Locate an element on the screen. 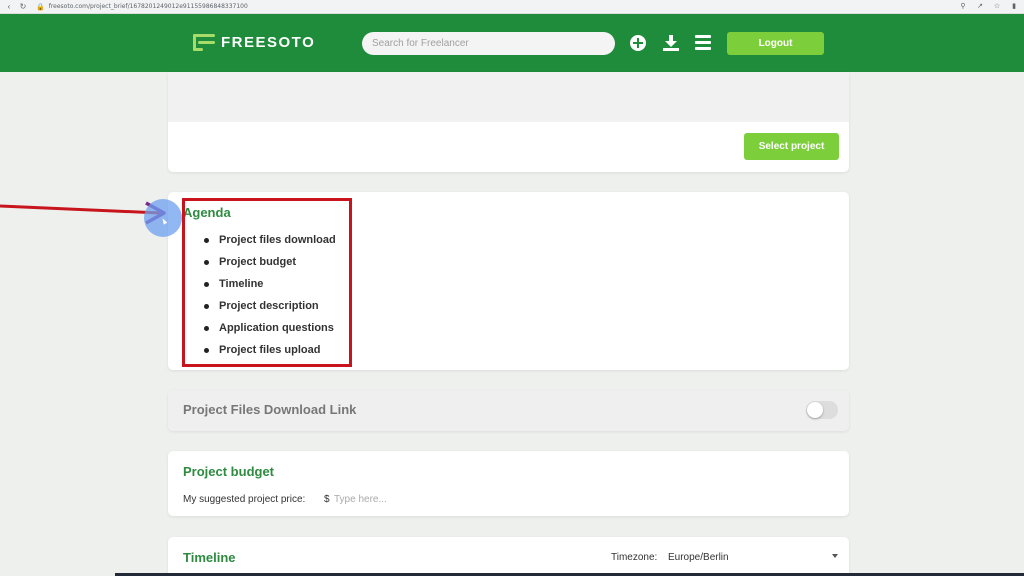 The image size is (1024, 576). project-select-card: Select project is located at coordinates (508, 122).